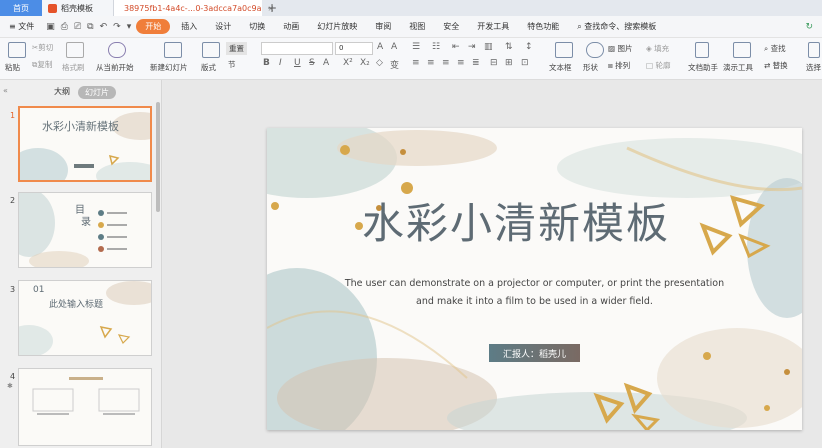 The height and width of the screenshot is (448, 822). Describe the element at coordinates (169, 67) in the screenshot. I see `new-slide-button: 新建幻灯片` at that location.